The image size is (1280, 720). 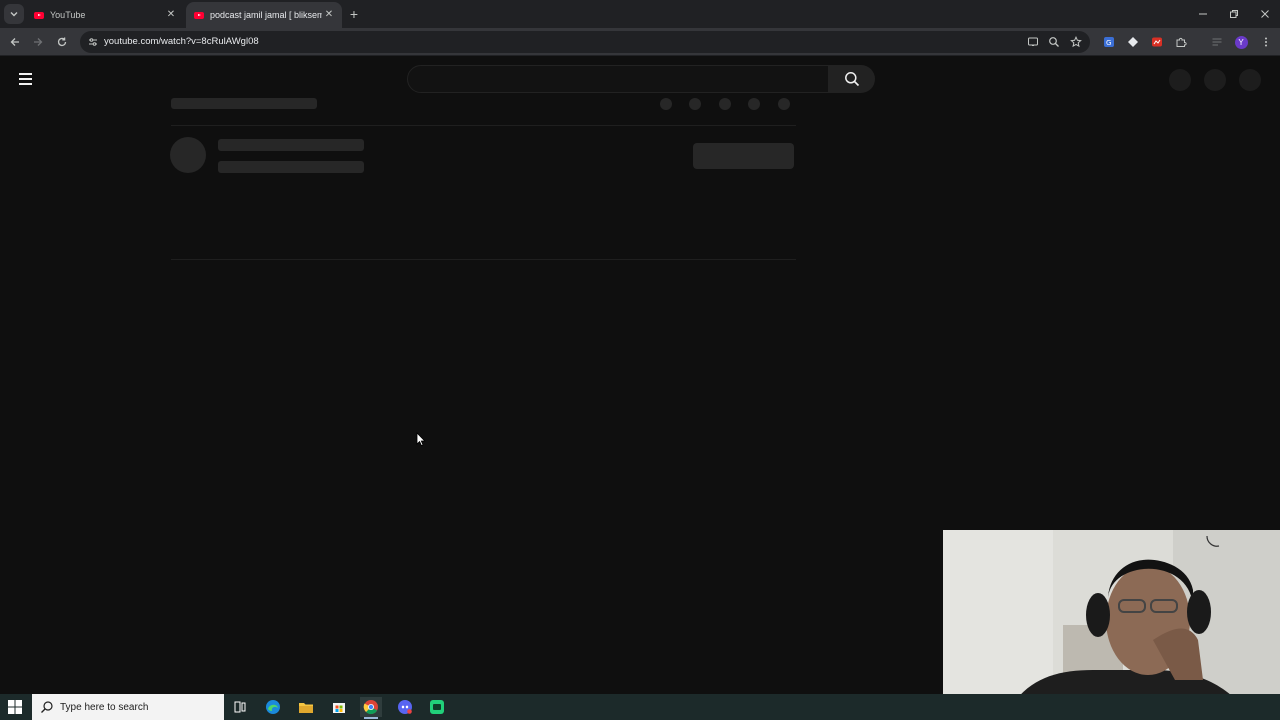 I want to click on tab-search-button, so click(x=14, y=14).